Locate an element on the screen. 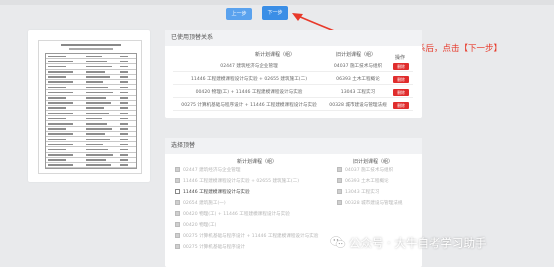 The image size is (554, 267). old-option: 13043 工程实习 is located at coordinates (358, 192).